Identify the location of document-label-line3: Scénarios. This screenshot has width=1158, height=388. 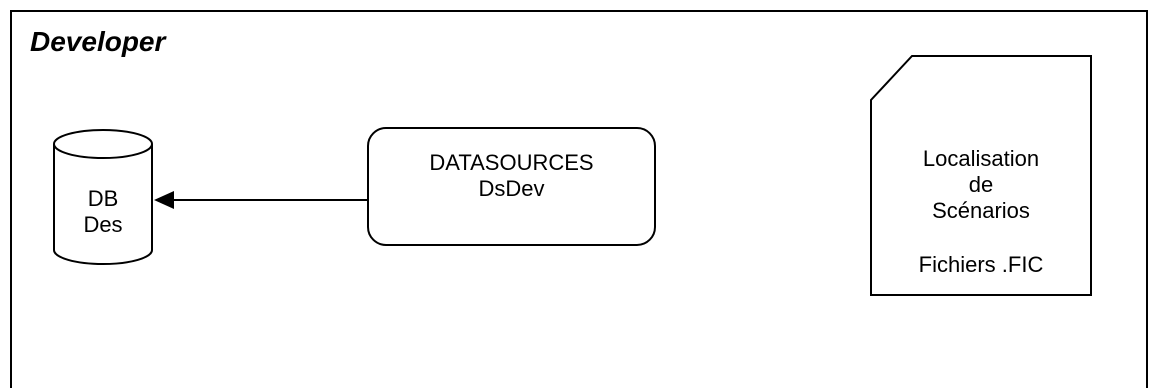
(981, 210).